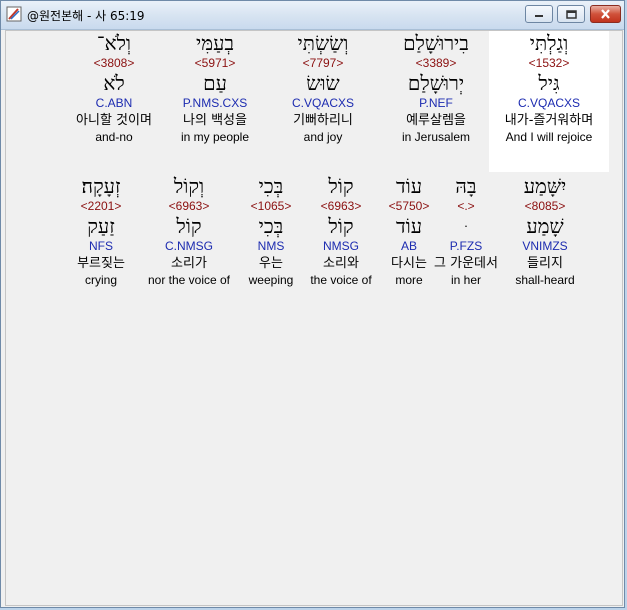 The height and width of the screenshot is (610, 627). I want to click on strongs-number: <7797>, so click(323, 63).